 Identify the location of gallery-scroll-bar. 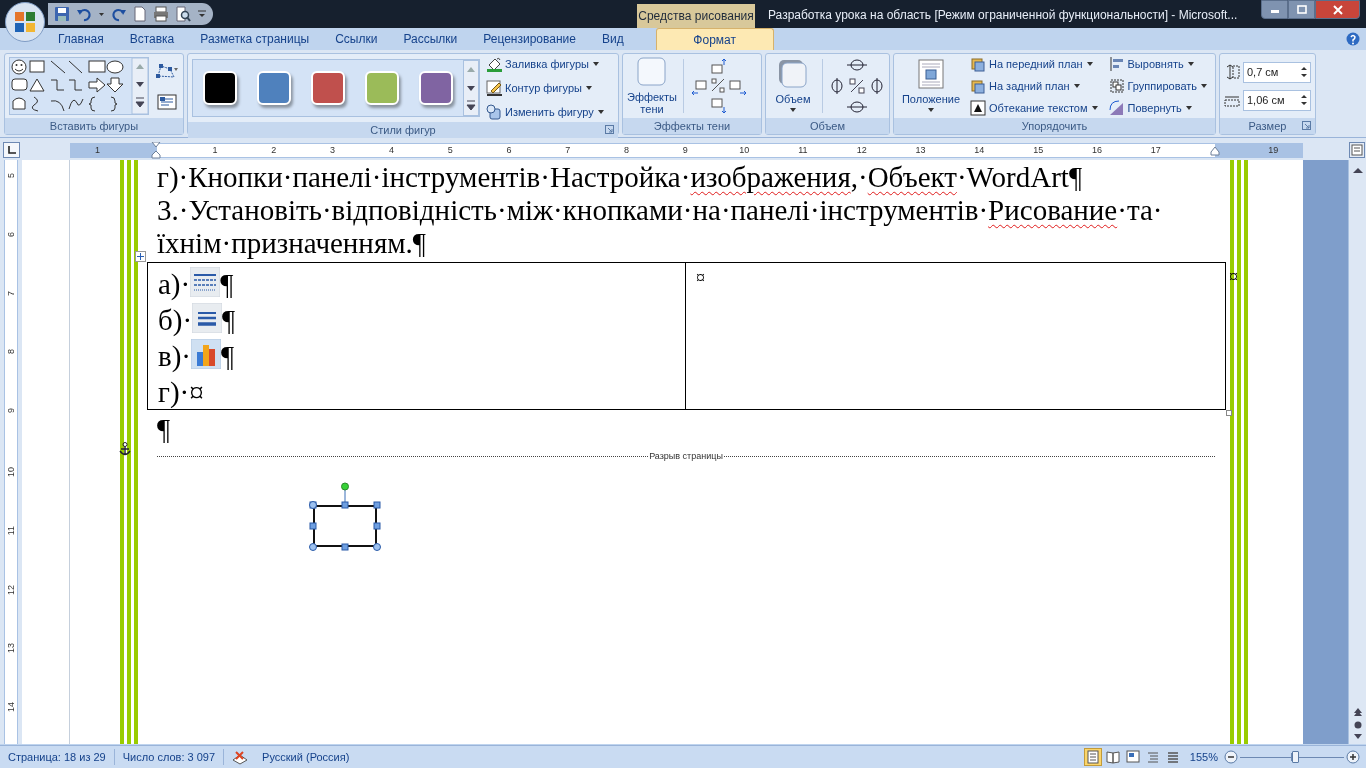
(471, 88).